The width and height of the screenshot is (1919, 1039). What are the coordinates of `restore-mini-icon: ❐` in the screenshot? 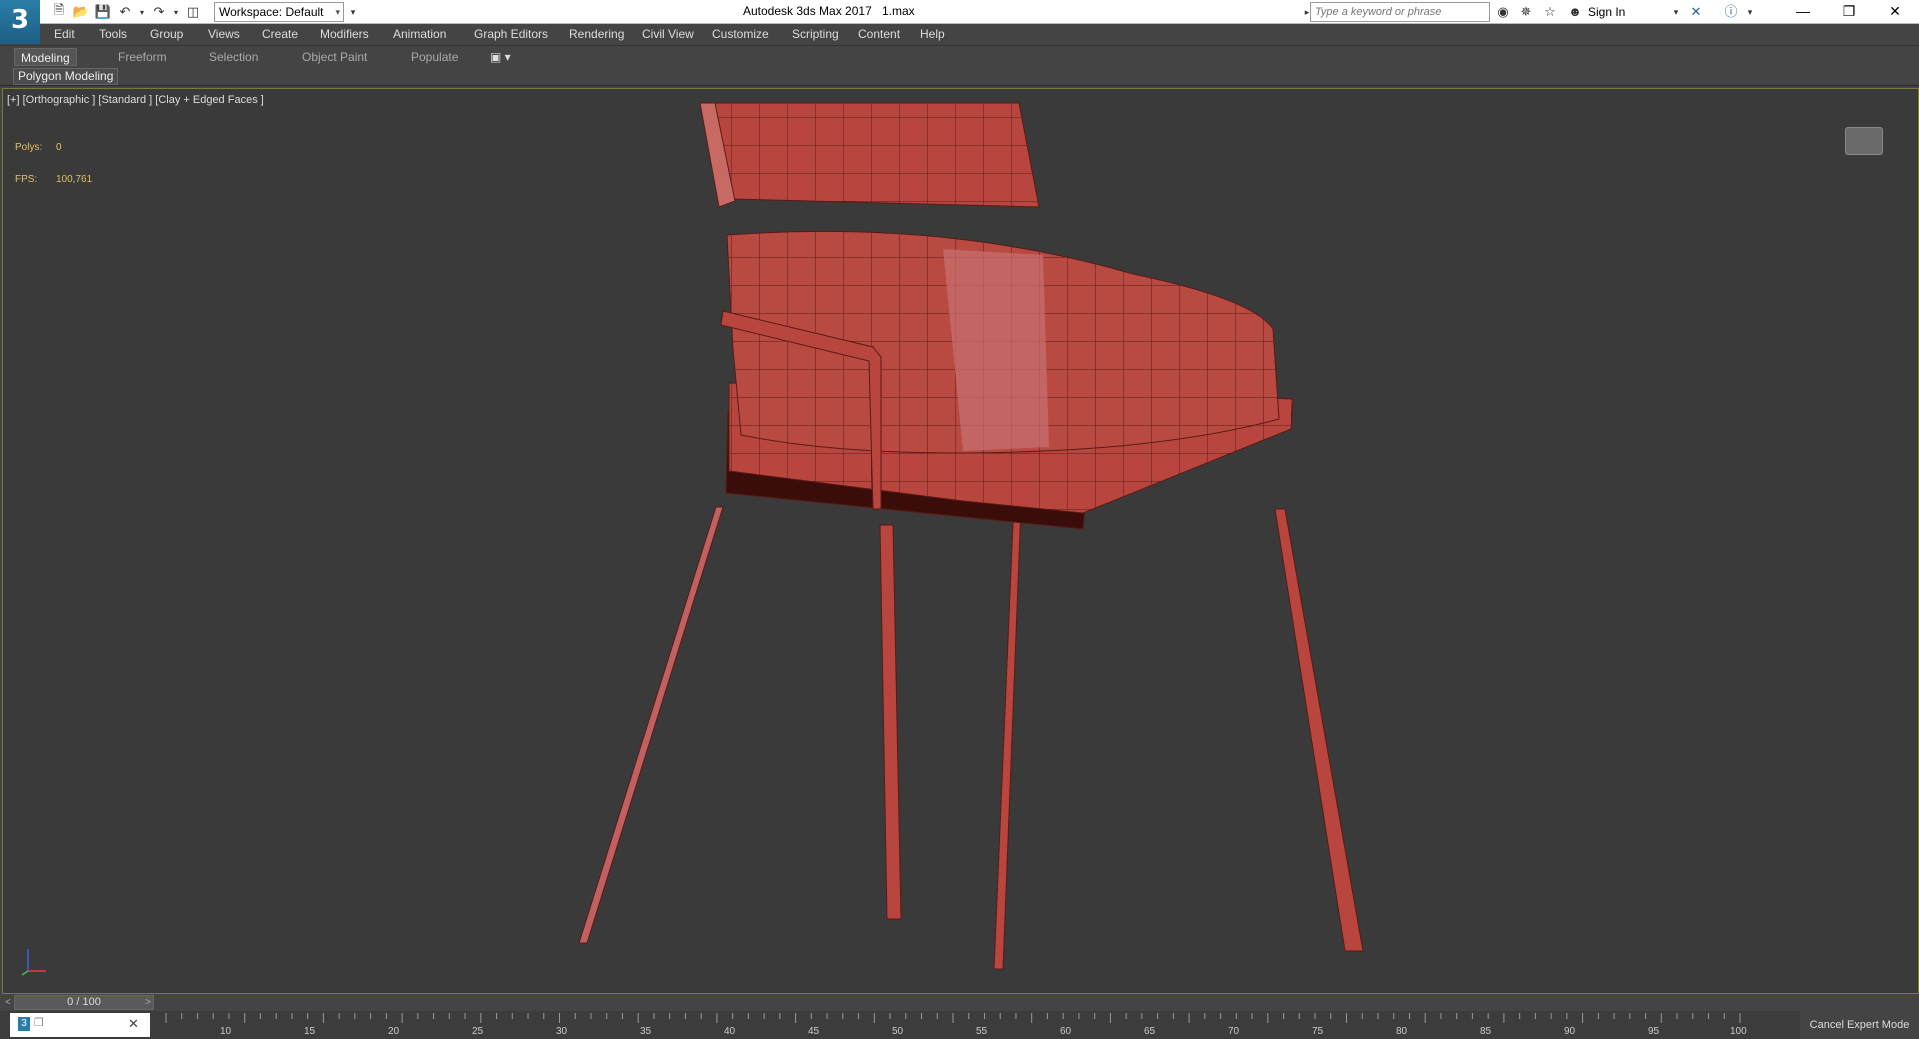 It's located at (39, 1022).